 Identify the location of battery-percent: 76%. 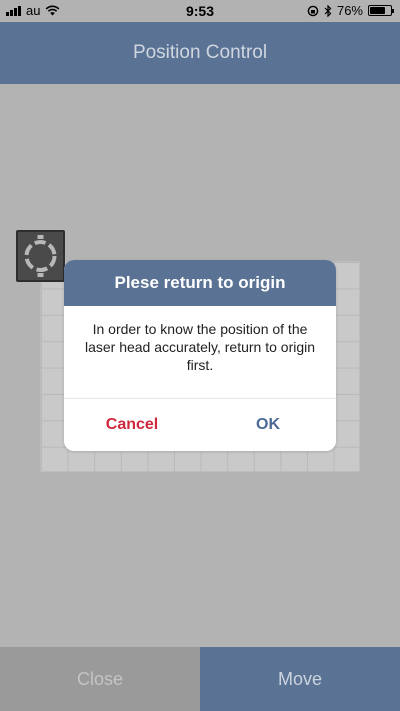
(349, 10).